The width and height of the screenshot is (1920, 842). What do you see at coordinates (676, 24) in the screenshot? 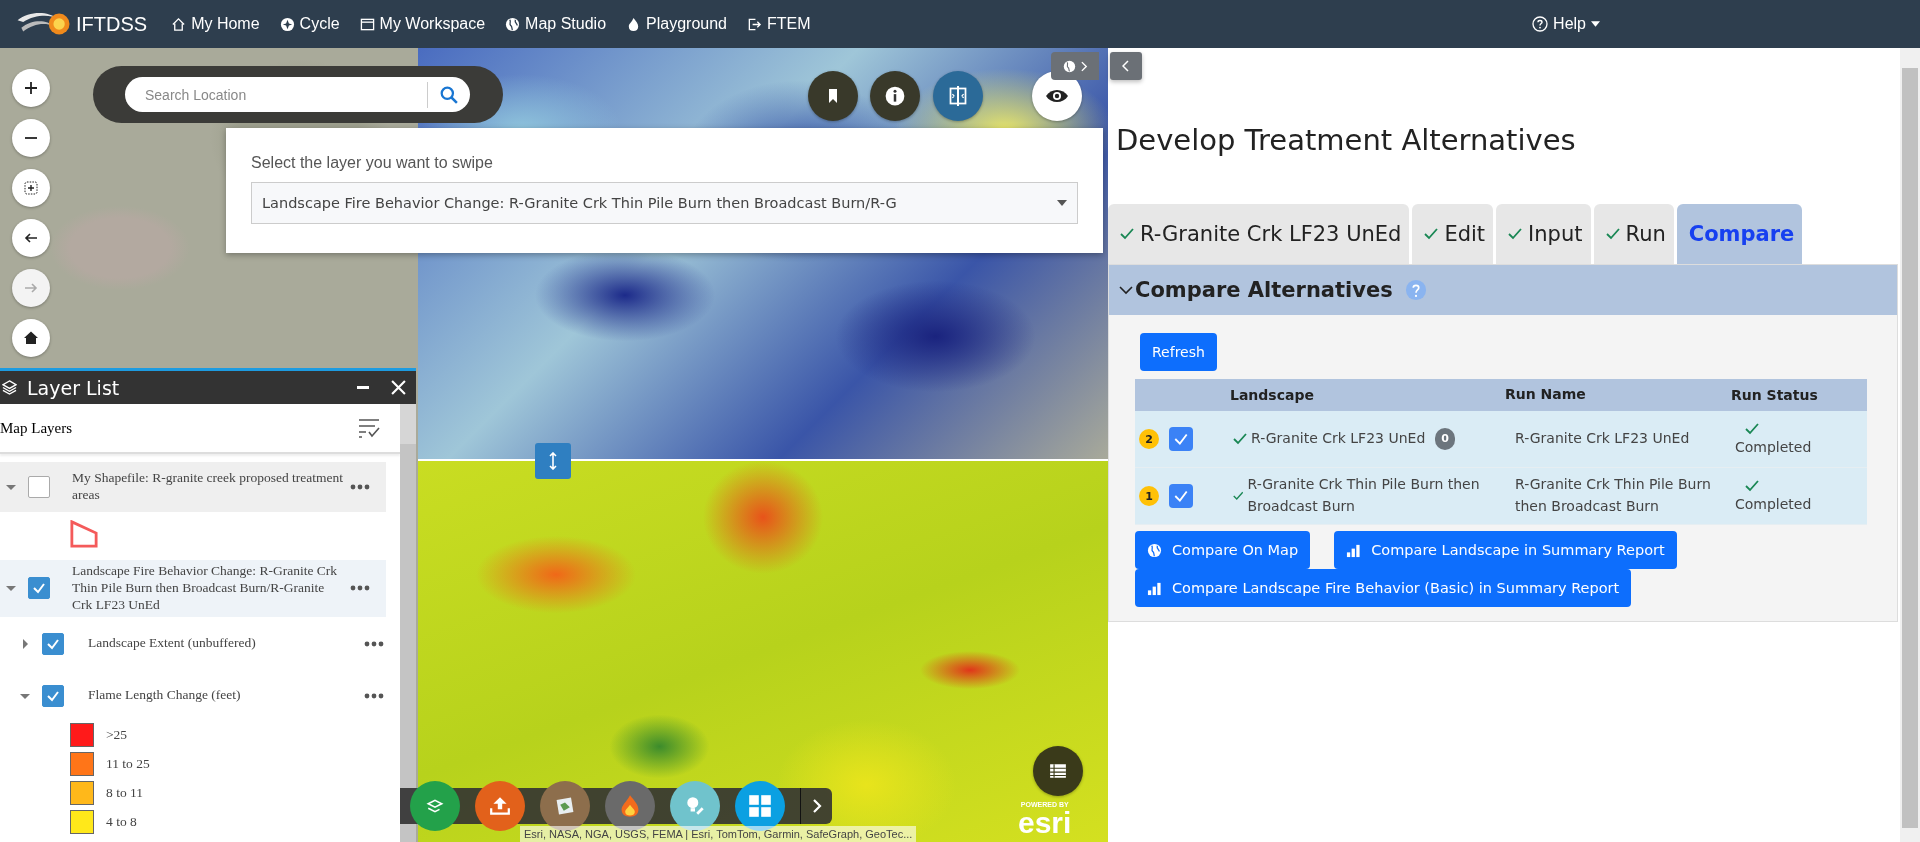
I see `nav-link: Playground` at bounding box center [676, 24].